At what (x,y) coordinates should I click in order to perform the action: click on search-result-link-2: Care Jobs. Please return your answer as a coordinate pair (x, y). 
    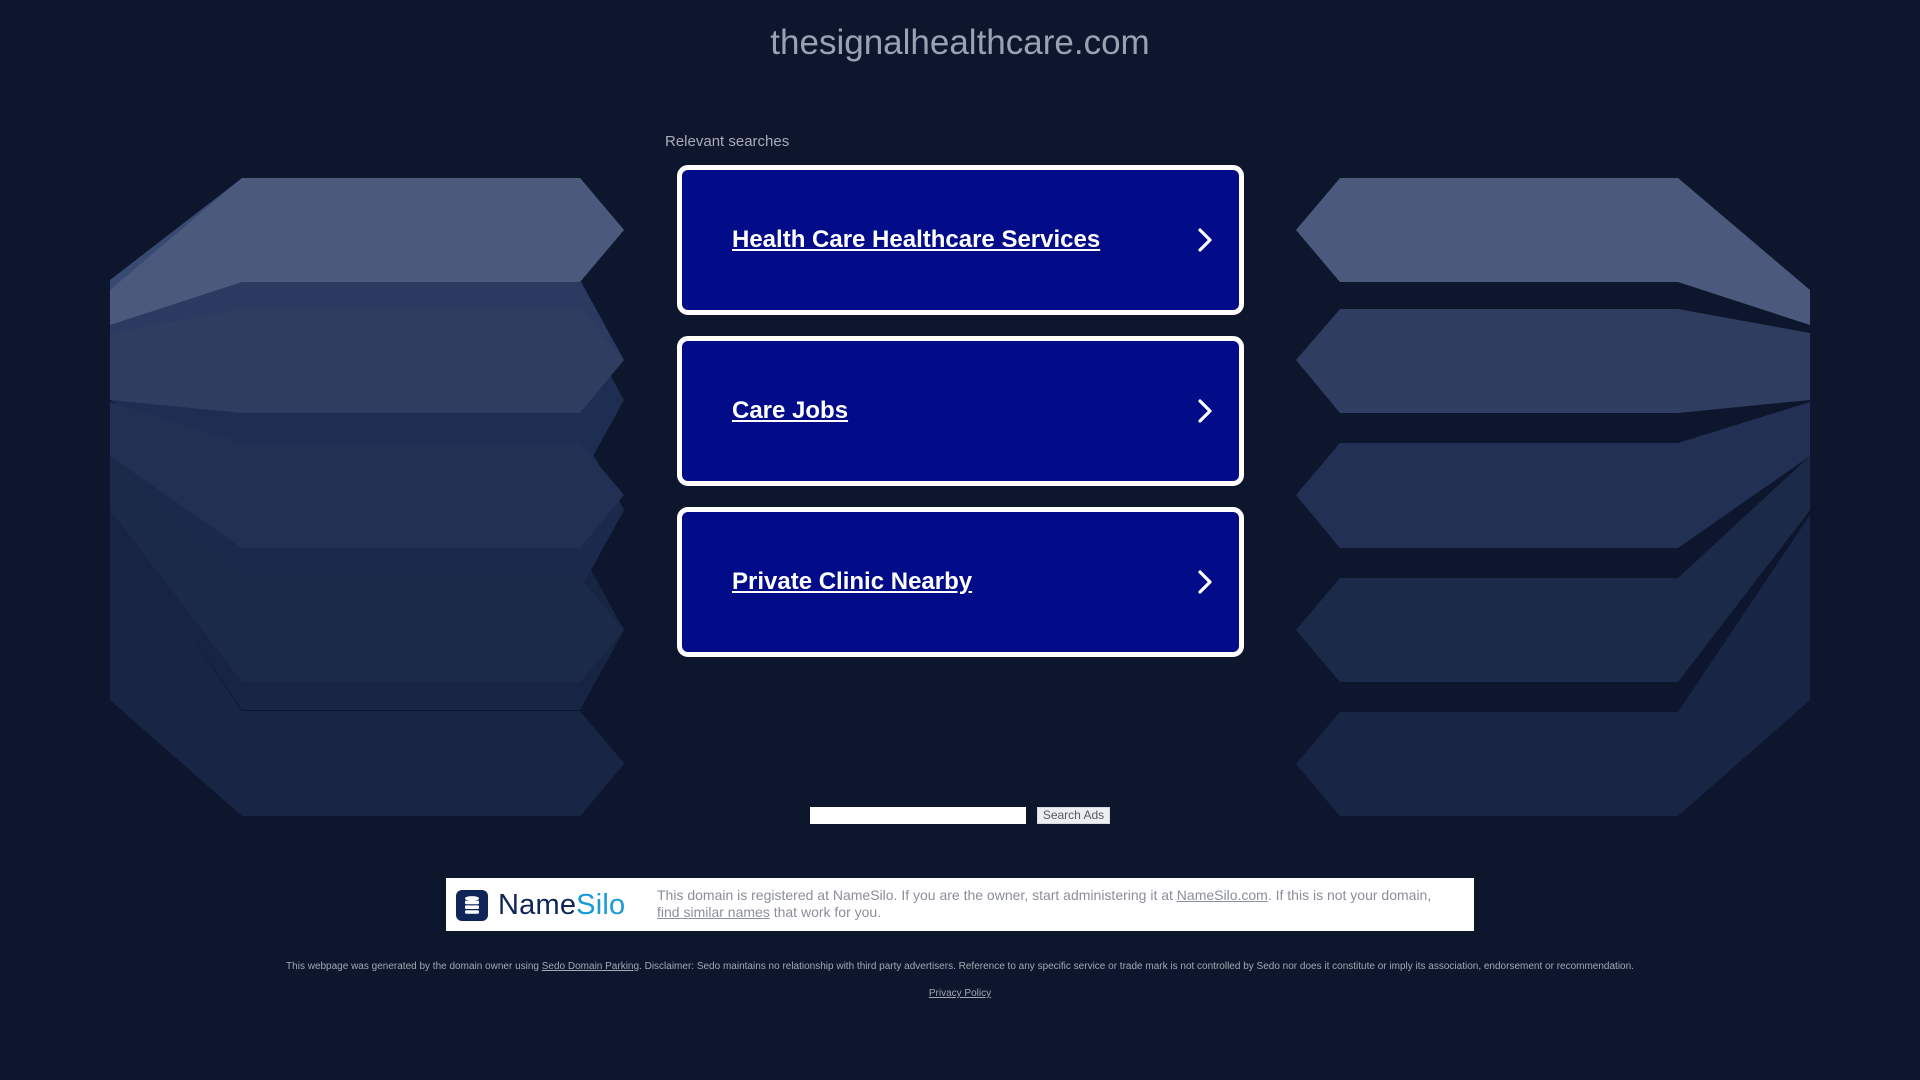
    Looking at the image, I should click on (960, 411).